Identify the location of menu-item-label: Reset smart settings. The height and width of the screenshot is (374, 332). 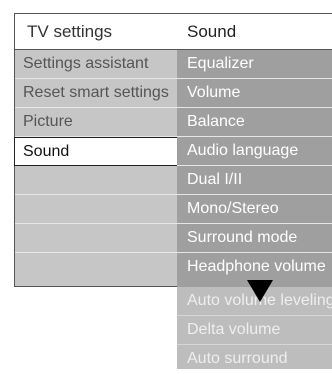
(96, 92).